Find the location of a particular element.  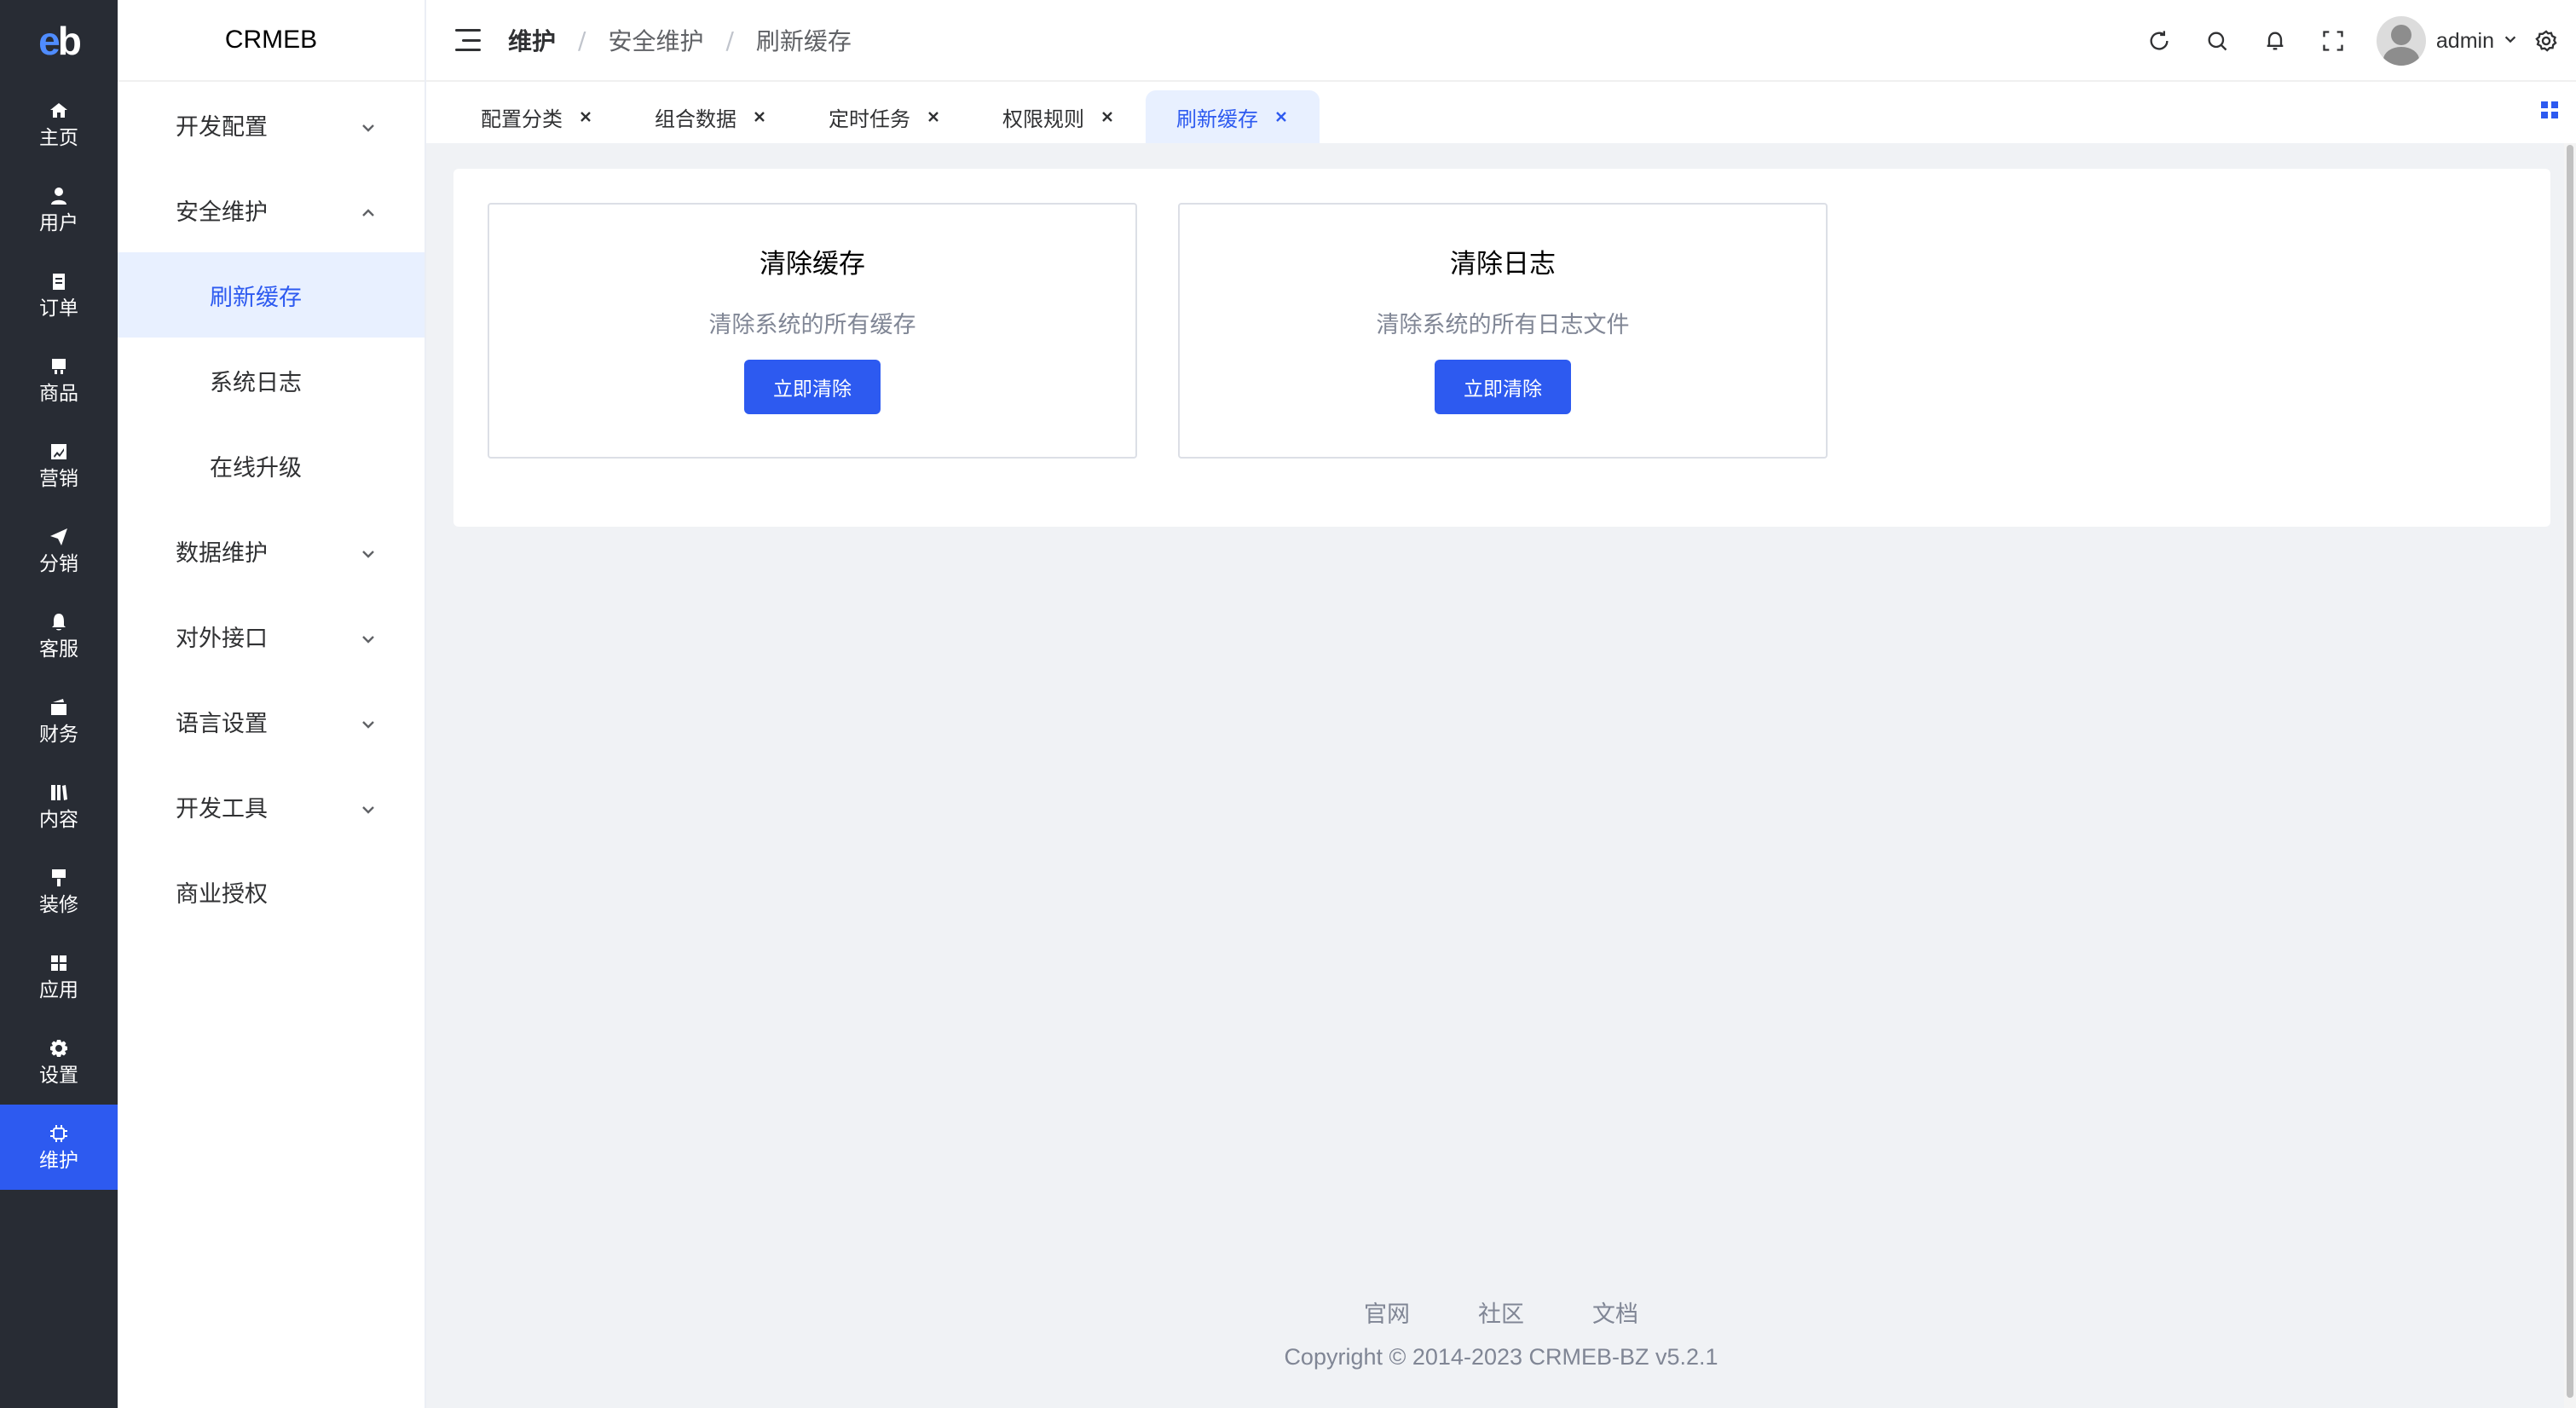

rail-item-home: 主页 is located at coordinates (59, 124).